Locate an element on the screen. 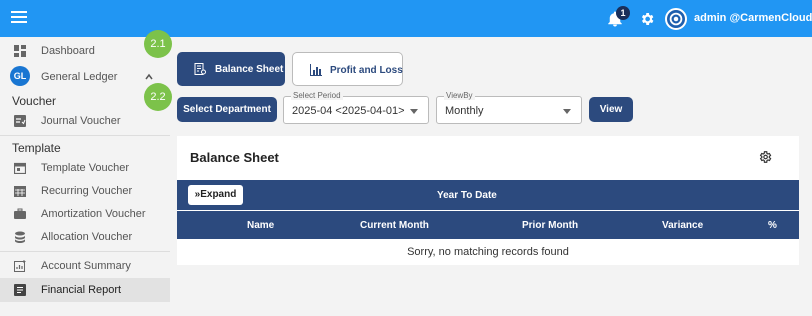 This screenshot has height=316, width=812. chart-add-icon is located at coordinates (20, 266).